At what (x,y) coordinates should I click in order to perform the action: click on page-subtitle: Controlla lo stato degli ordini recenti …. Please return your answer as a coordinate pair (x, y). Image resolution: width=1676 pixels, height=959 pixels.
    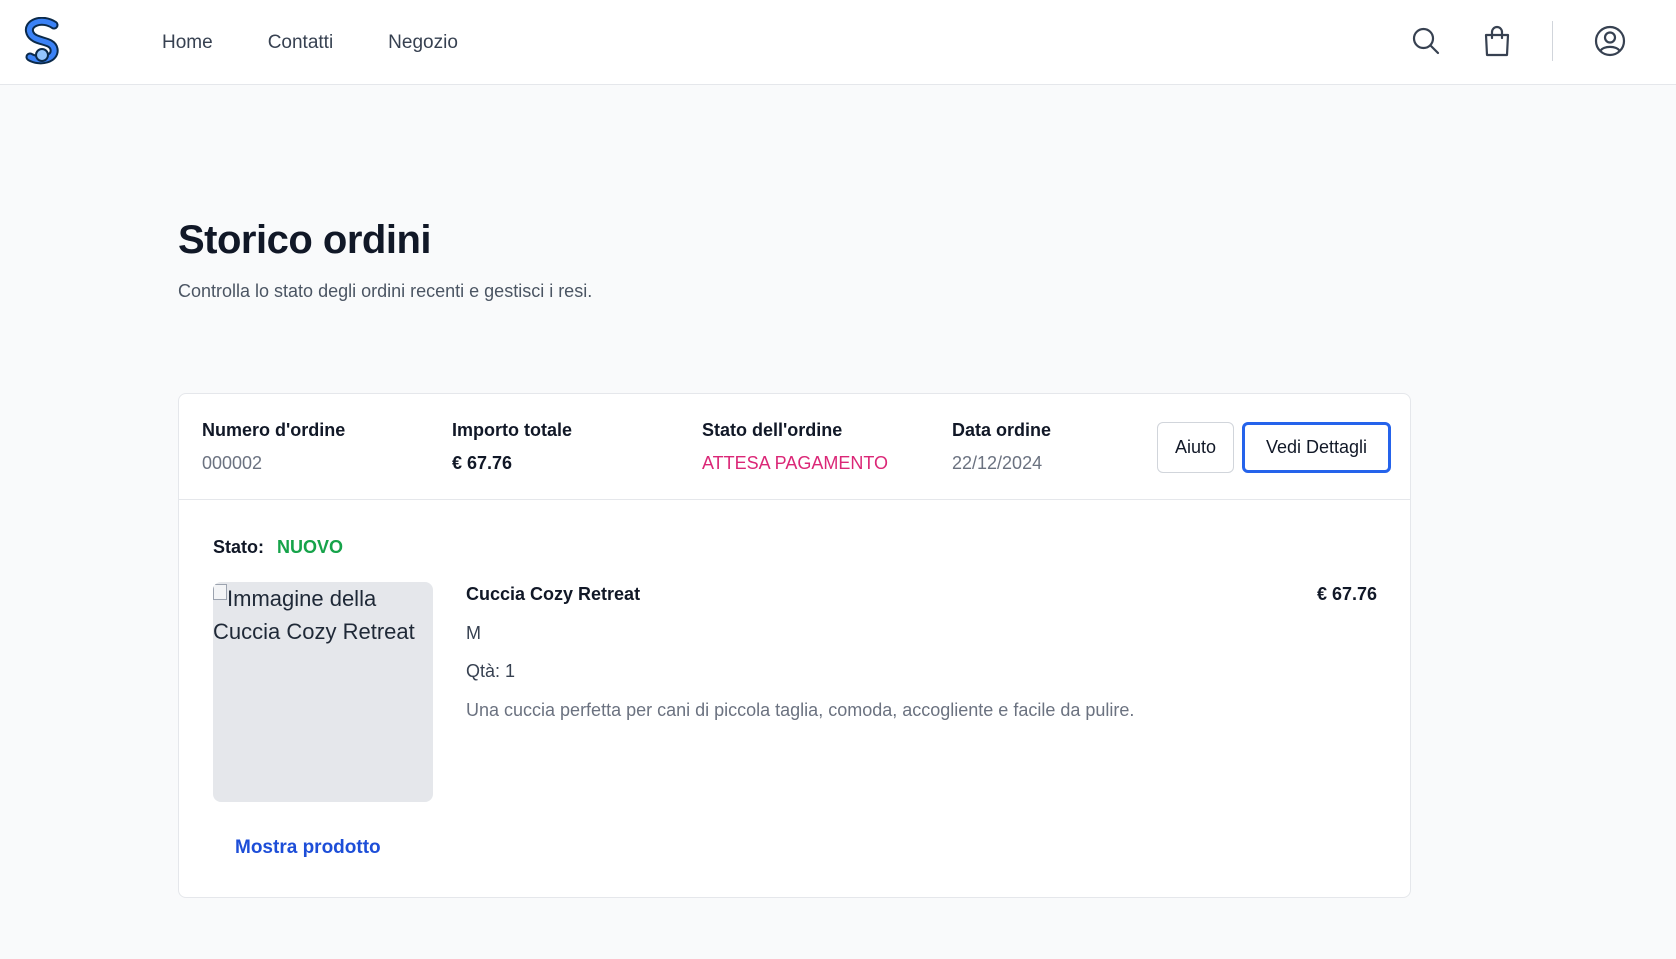
    Looking at the image, I should click on (385, 291).